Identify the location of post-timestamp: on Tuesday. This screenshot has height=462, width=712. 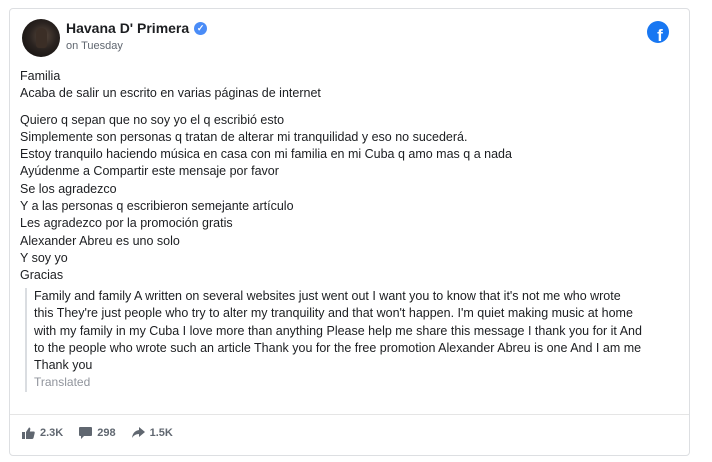
(94, 46).